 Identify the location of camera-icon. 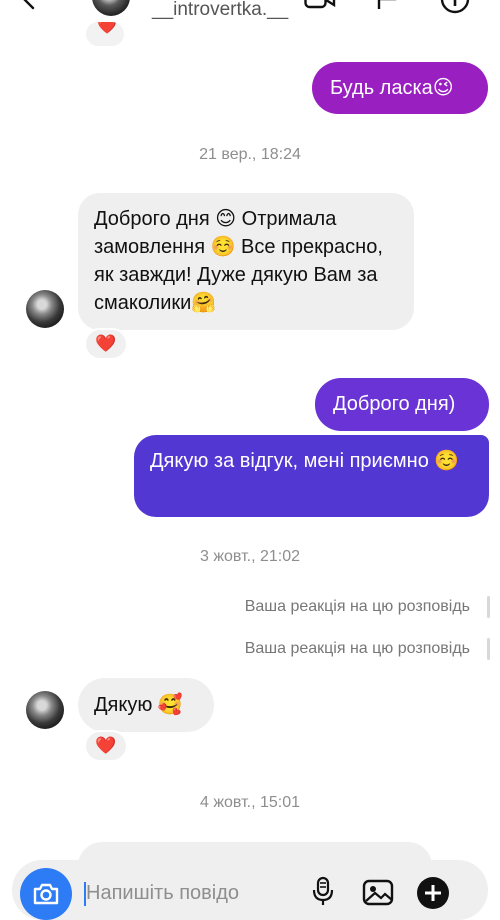
(46, 894).